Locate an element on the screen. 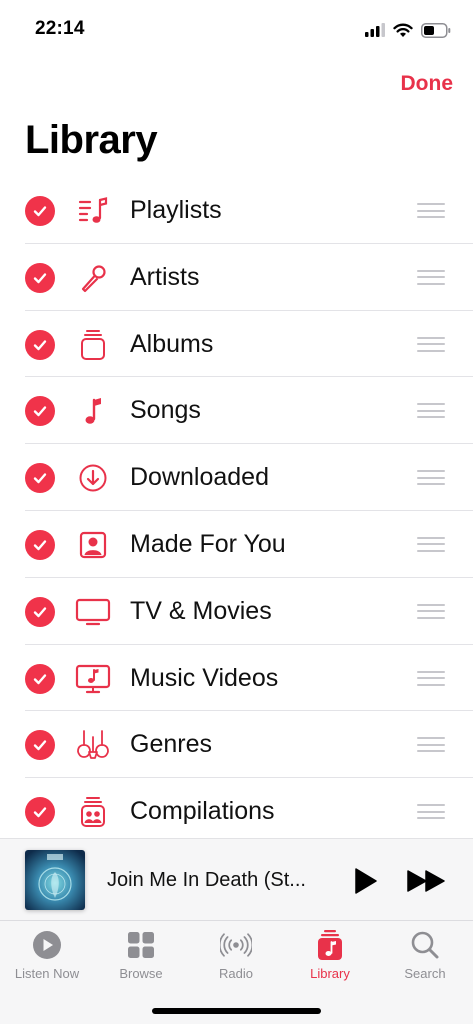 This screenshot has width=473, height=1024. tab-library: Library is located at coordinates (330, 959).